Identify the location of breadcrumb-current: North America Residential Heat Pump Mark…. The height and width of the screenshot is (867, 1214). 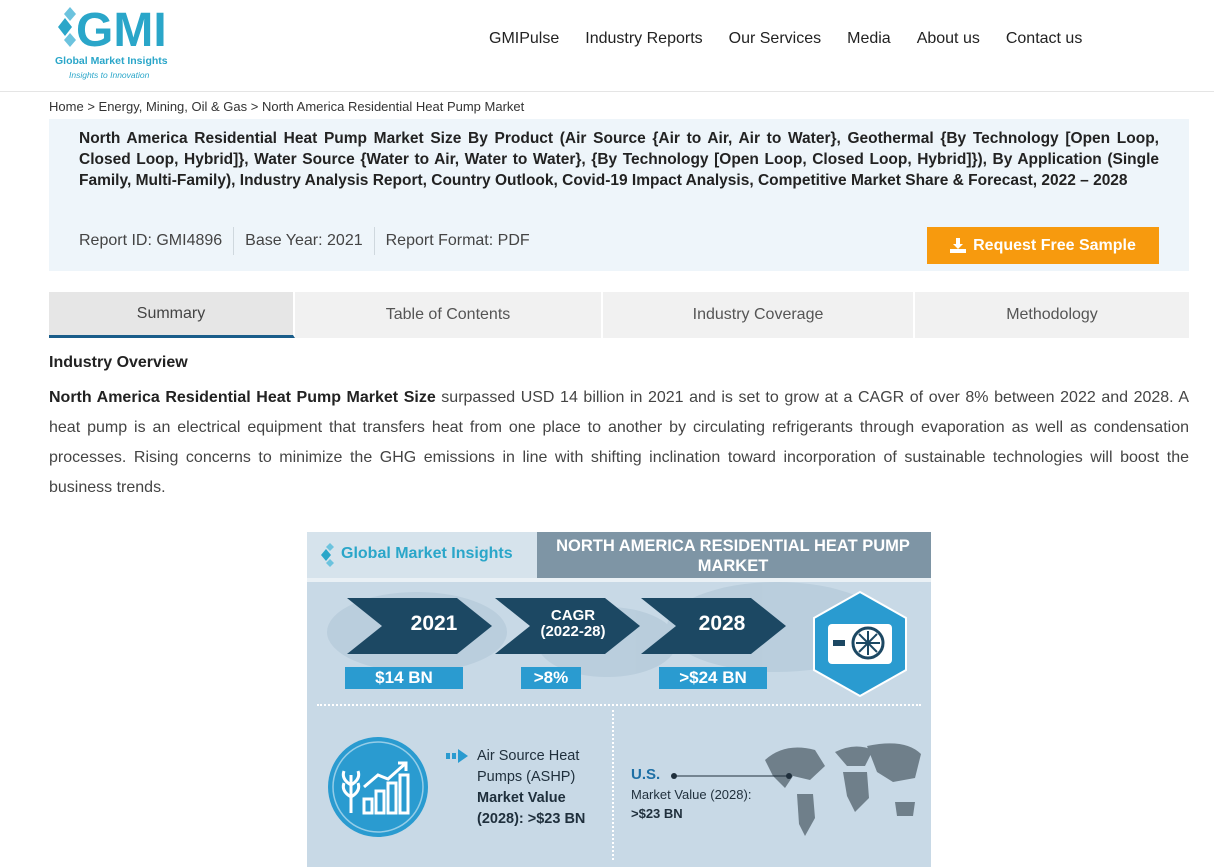
(393, 106).